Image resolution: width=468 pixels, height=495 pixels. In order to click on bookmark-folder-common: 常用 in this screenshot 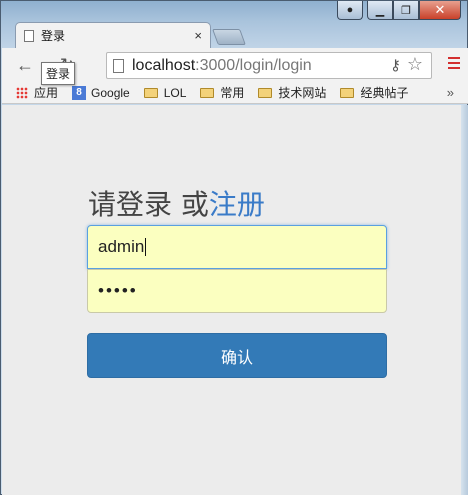, I will do `click(222, 92)`.